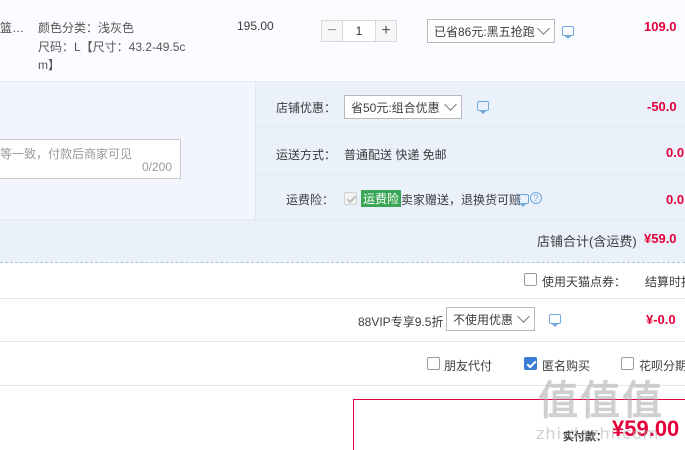 This screenshot has width=685, height=450. I want to click on item-spec-size-line2: m】, so click(49, 65).